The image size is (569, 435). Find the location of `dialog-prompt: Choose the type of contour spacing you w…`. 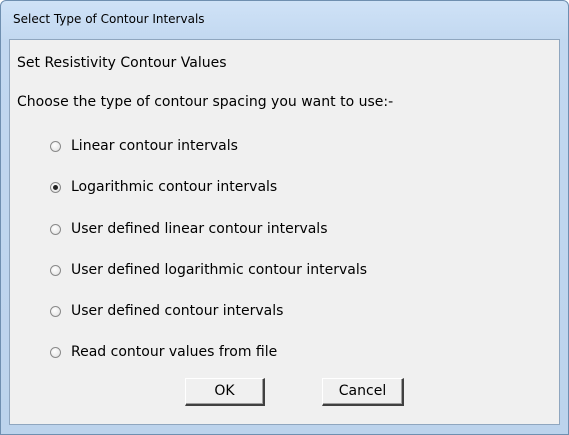

dialog-prompt: Choose the type of contour spacing you w… is located at coordinates (205, 102).